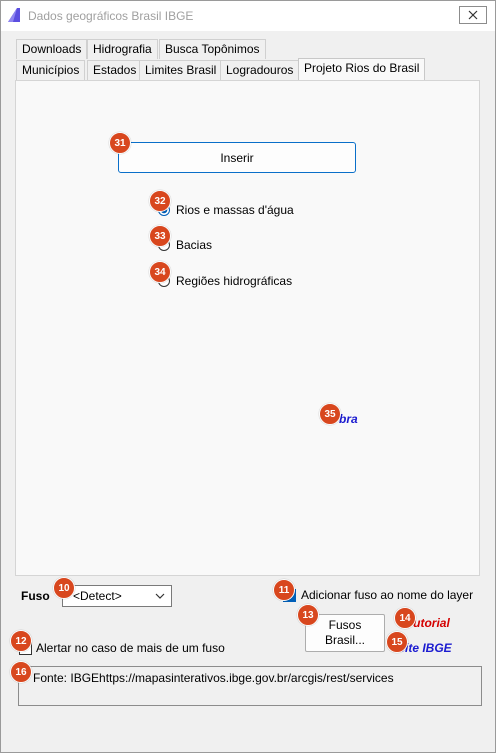  I want to click on tab-projeto-rios-do-brasil: Projeto Rios do Brasil, so click(362, 69).